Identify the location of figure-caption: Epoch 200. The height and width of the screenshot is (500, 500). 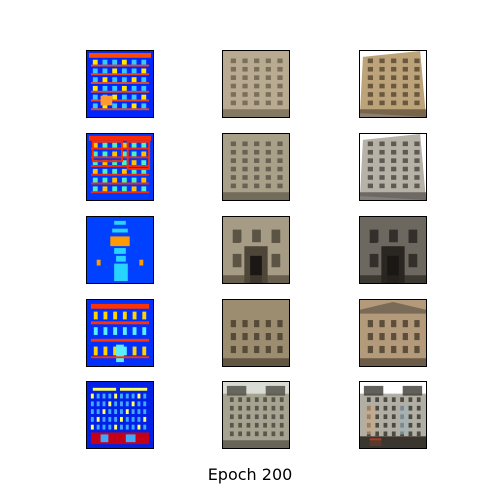
(250, 474).